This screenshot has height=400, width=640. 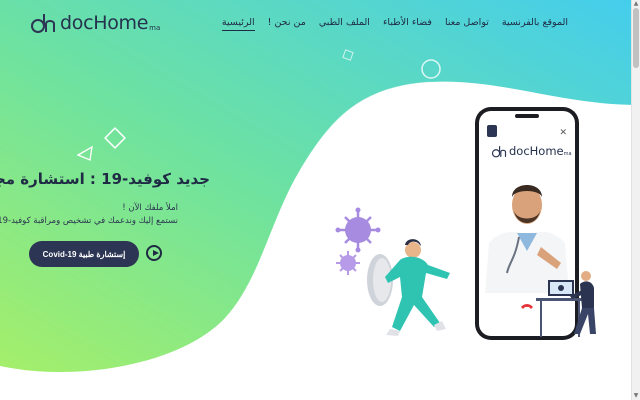 What do you see at coordinates (513, 103) in the screenshot?
I see `dots-grid-decor` at bounding box center [513, 103].